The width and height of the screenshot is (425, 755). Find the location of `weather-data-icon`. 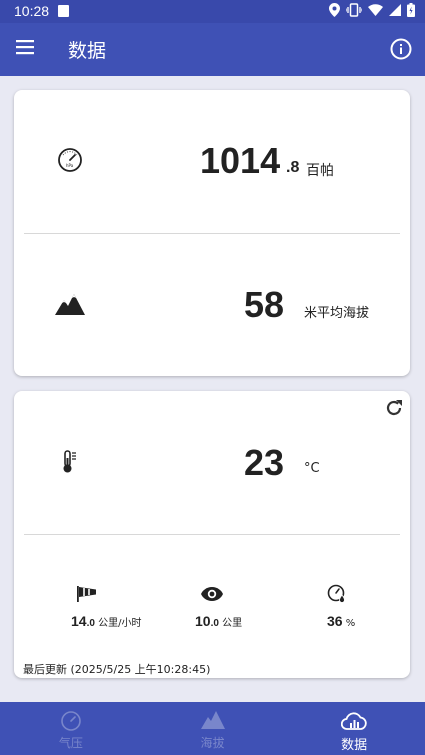

weather-data-icon is located at coordinates (354, 721).